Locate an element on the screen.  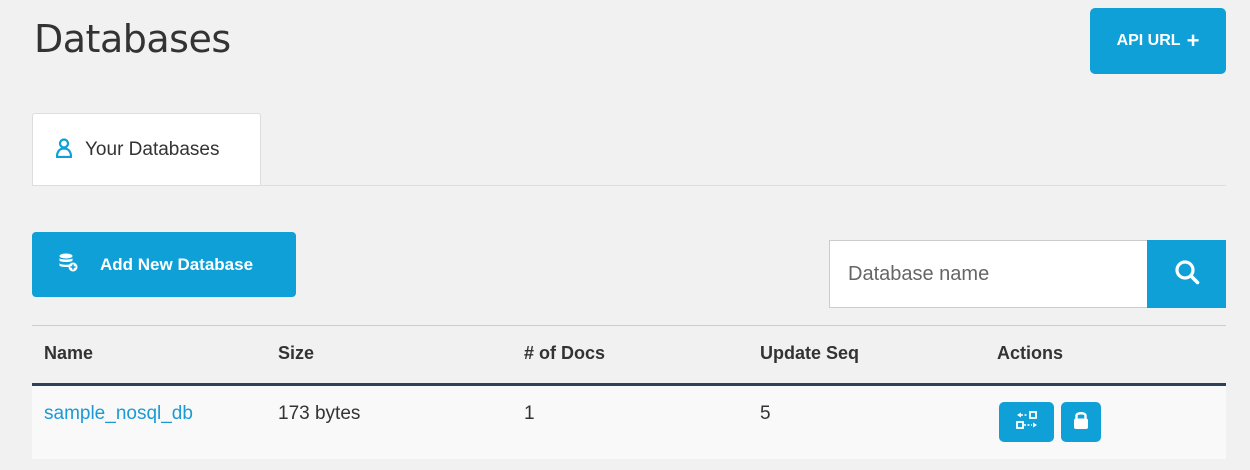
database-add-icon is located at coordinates (68, 264).